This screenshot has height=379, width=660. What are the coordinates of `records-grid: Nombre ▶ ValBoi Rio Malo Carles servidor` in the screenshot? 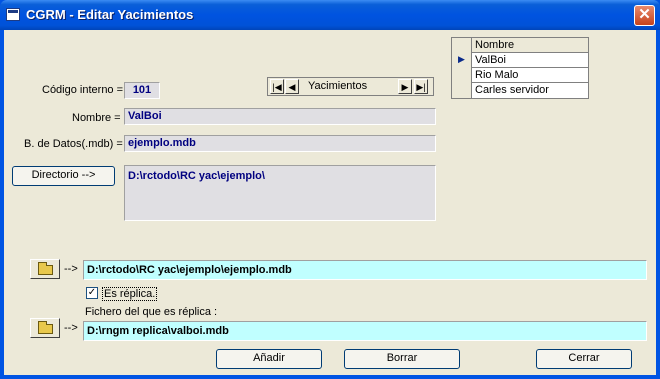 It's located at (520, 68).